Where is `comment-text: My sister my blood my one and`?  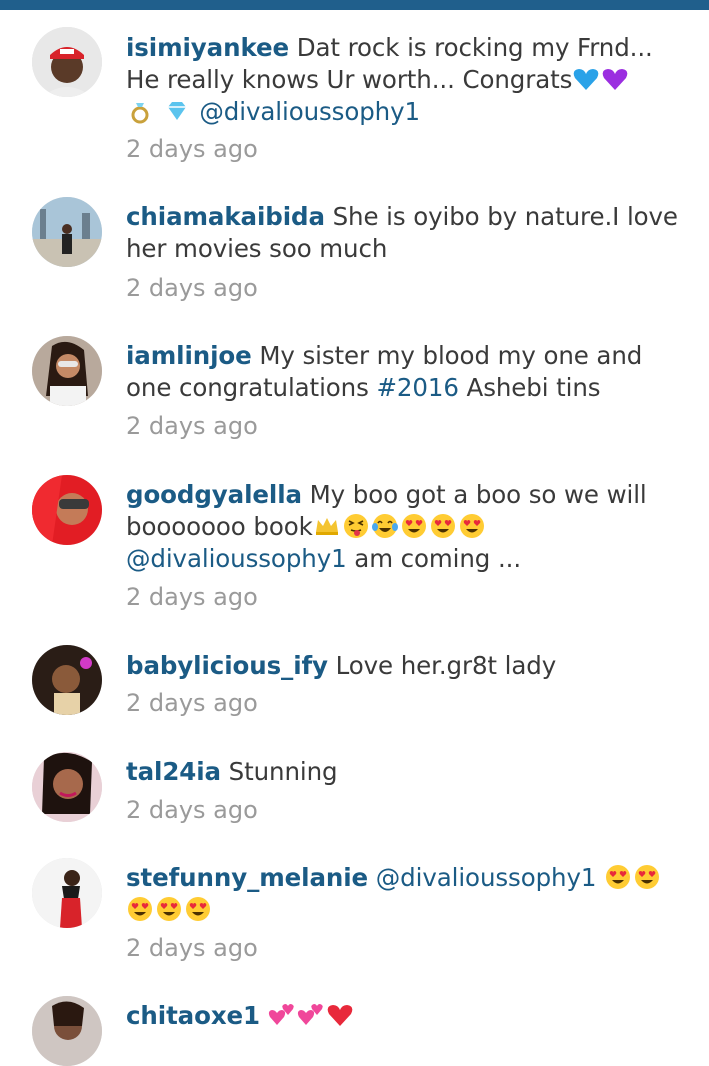 comment-text: My sister my blood my one and is located at coordinates (451, 355).